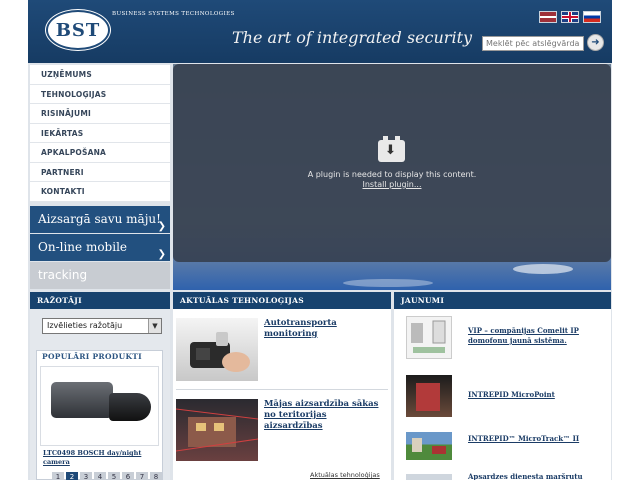 This screenshot has width=640, height=480. I want to click on building-icon, so click(429, 446).